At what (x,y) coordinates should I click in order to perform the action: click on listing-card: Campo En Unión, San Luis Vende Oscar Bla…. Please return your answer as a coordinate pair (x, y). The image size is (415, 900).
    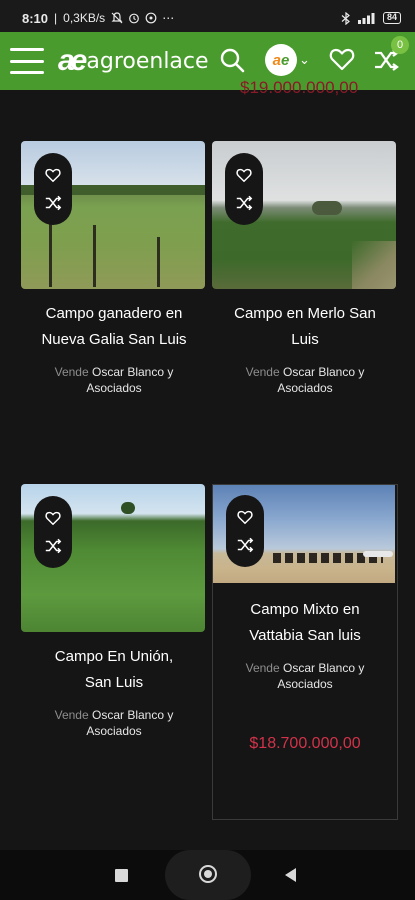
    Looking at the image, I should click on (114, 619).